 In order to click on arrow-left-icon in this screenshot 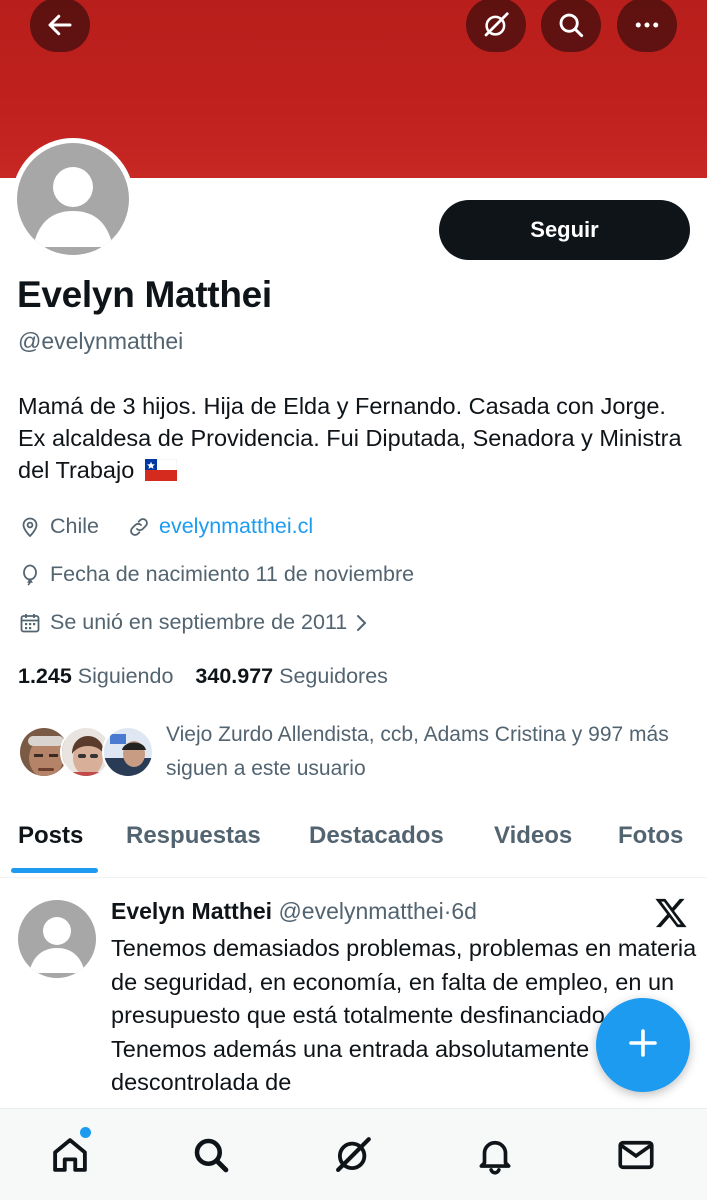, I will do `click(60, 25)`.